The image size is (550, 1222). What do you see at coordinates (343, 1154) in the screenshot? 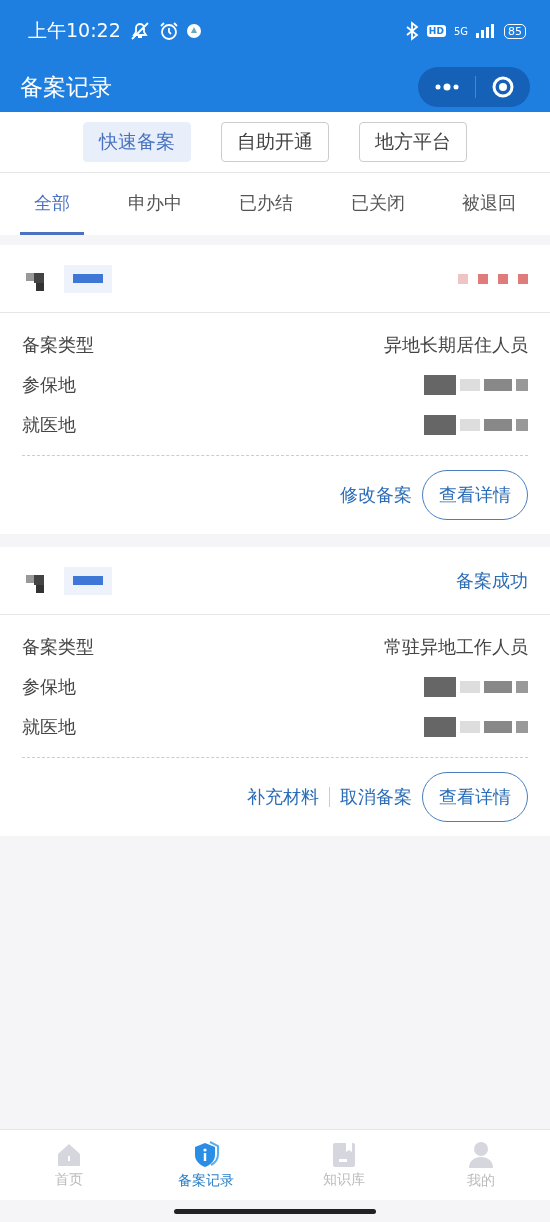
I see `book-icon` at bounding box center [343, 1154].